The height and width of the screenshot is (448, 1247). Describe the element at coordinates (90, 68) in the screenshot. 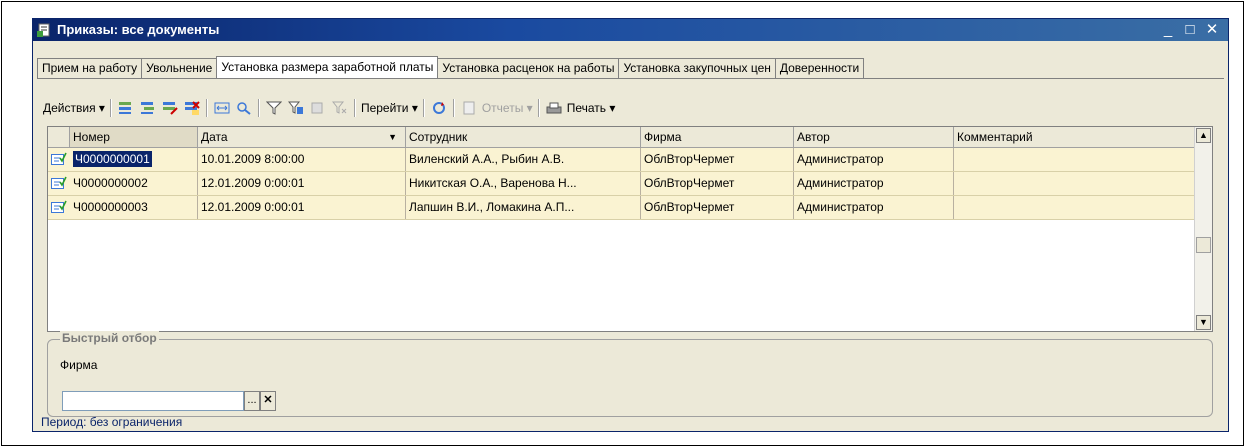

I see `tab-hiring: Прием на работу` at that location.